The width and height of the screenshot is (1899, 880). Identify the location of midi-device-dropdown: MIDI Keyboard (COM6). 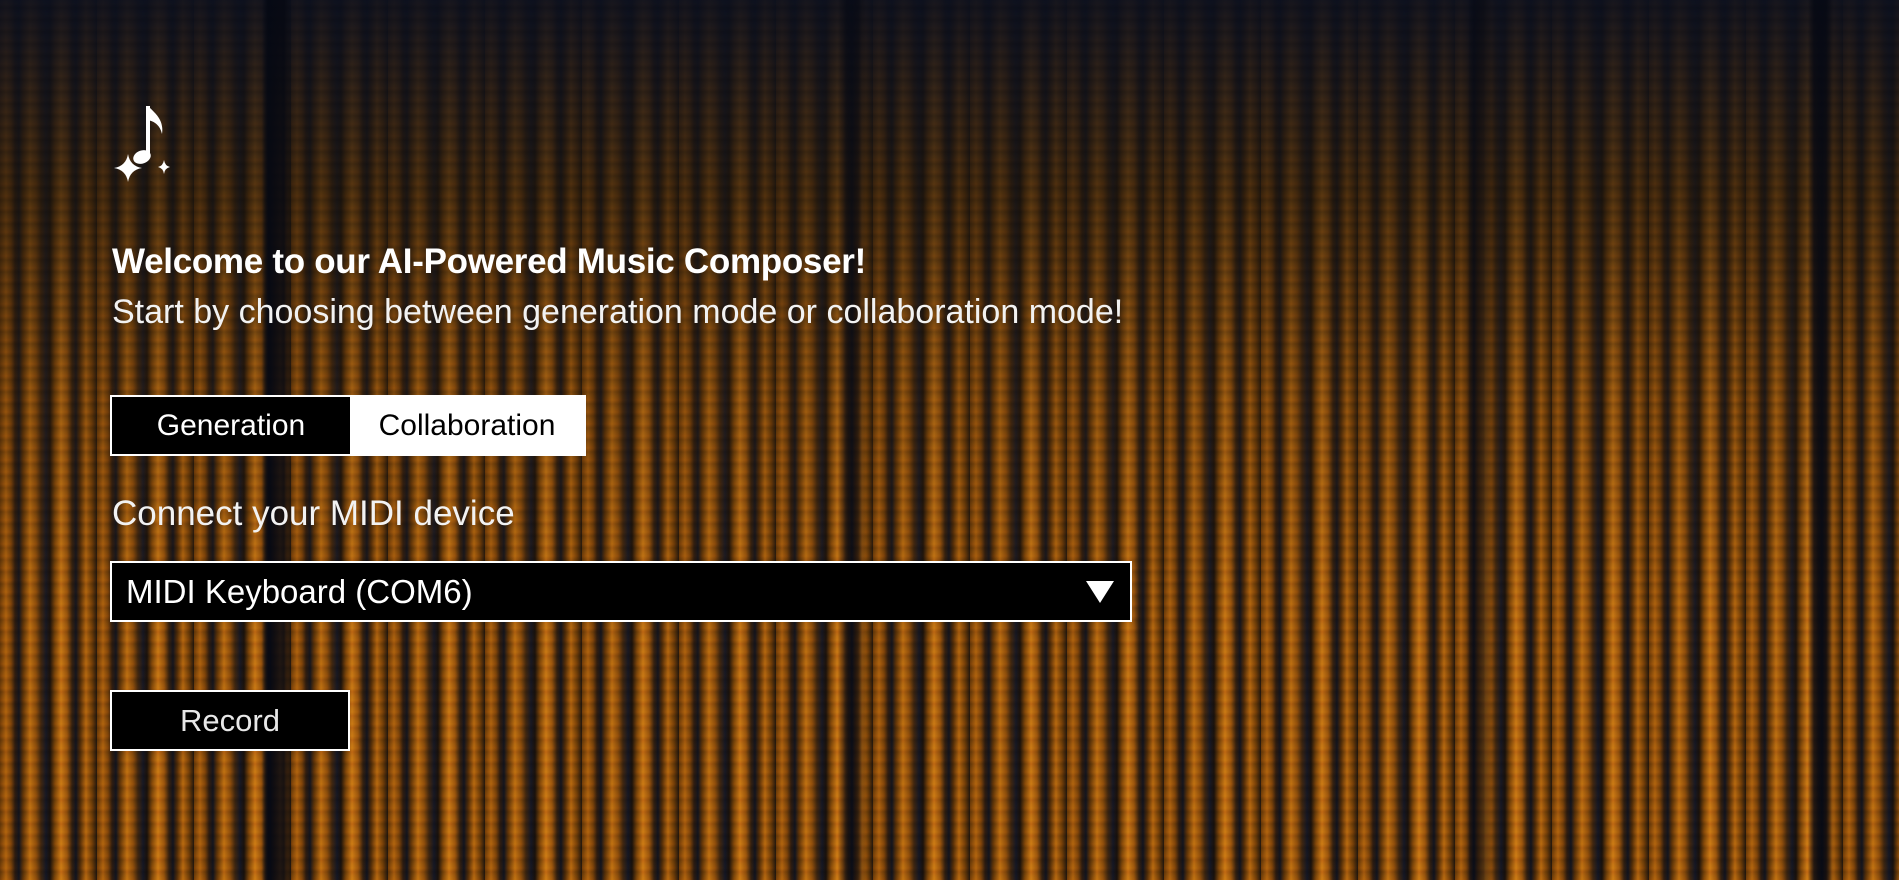
(621, 591).